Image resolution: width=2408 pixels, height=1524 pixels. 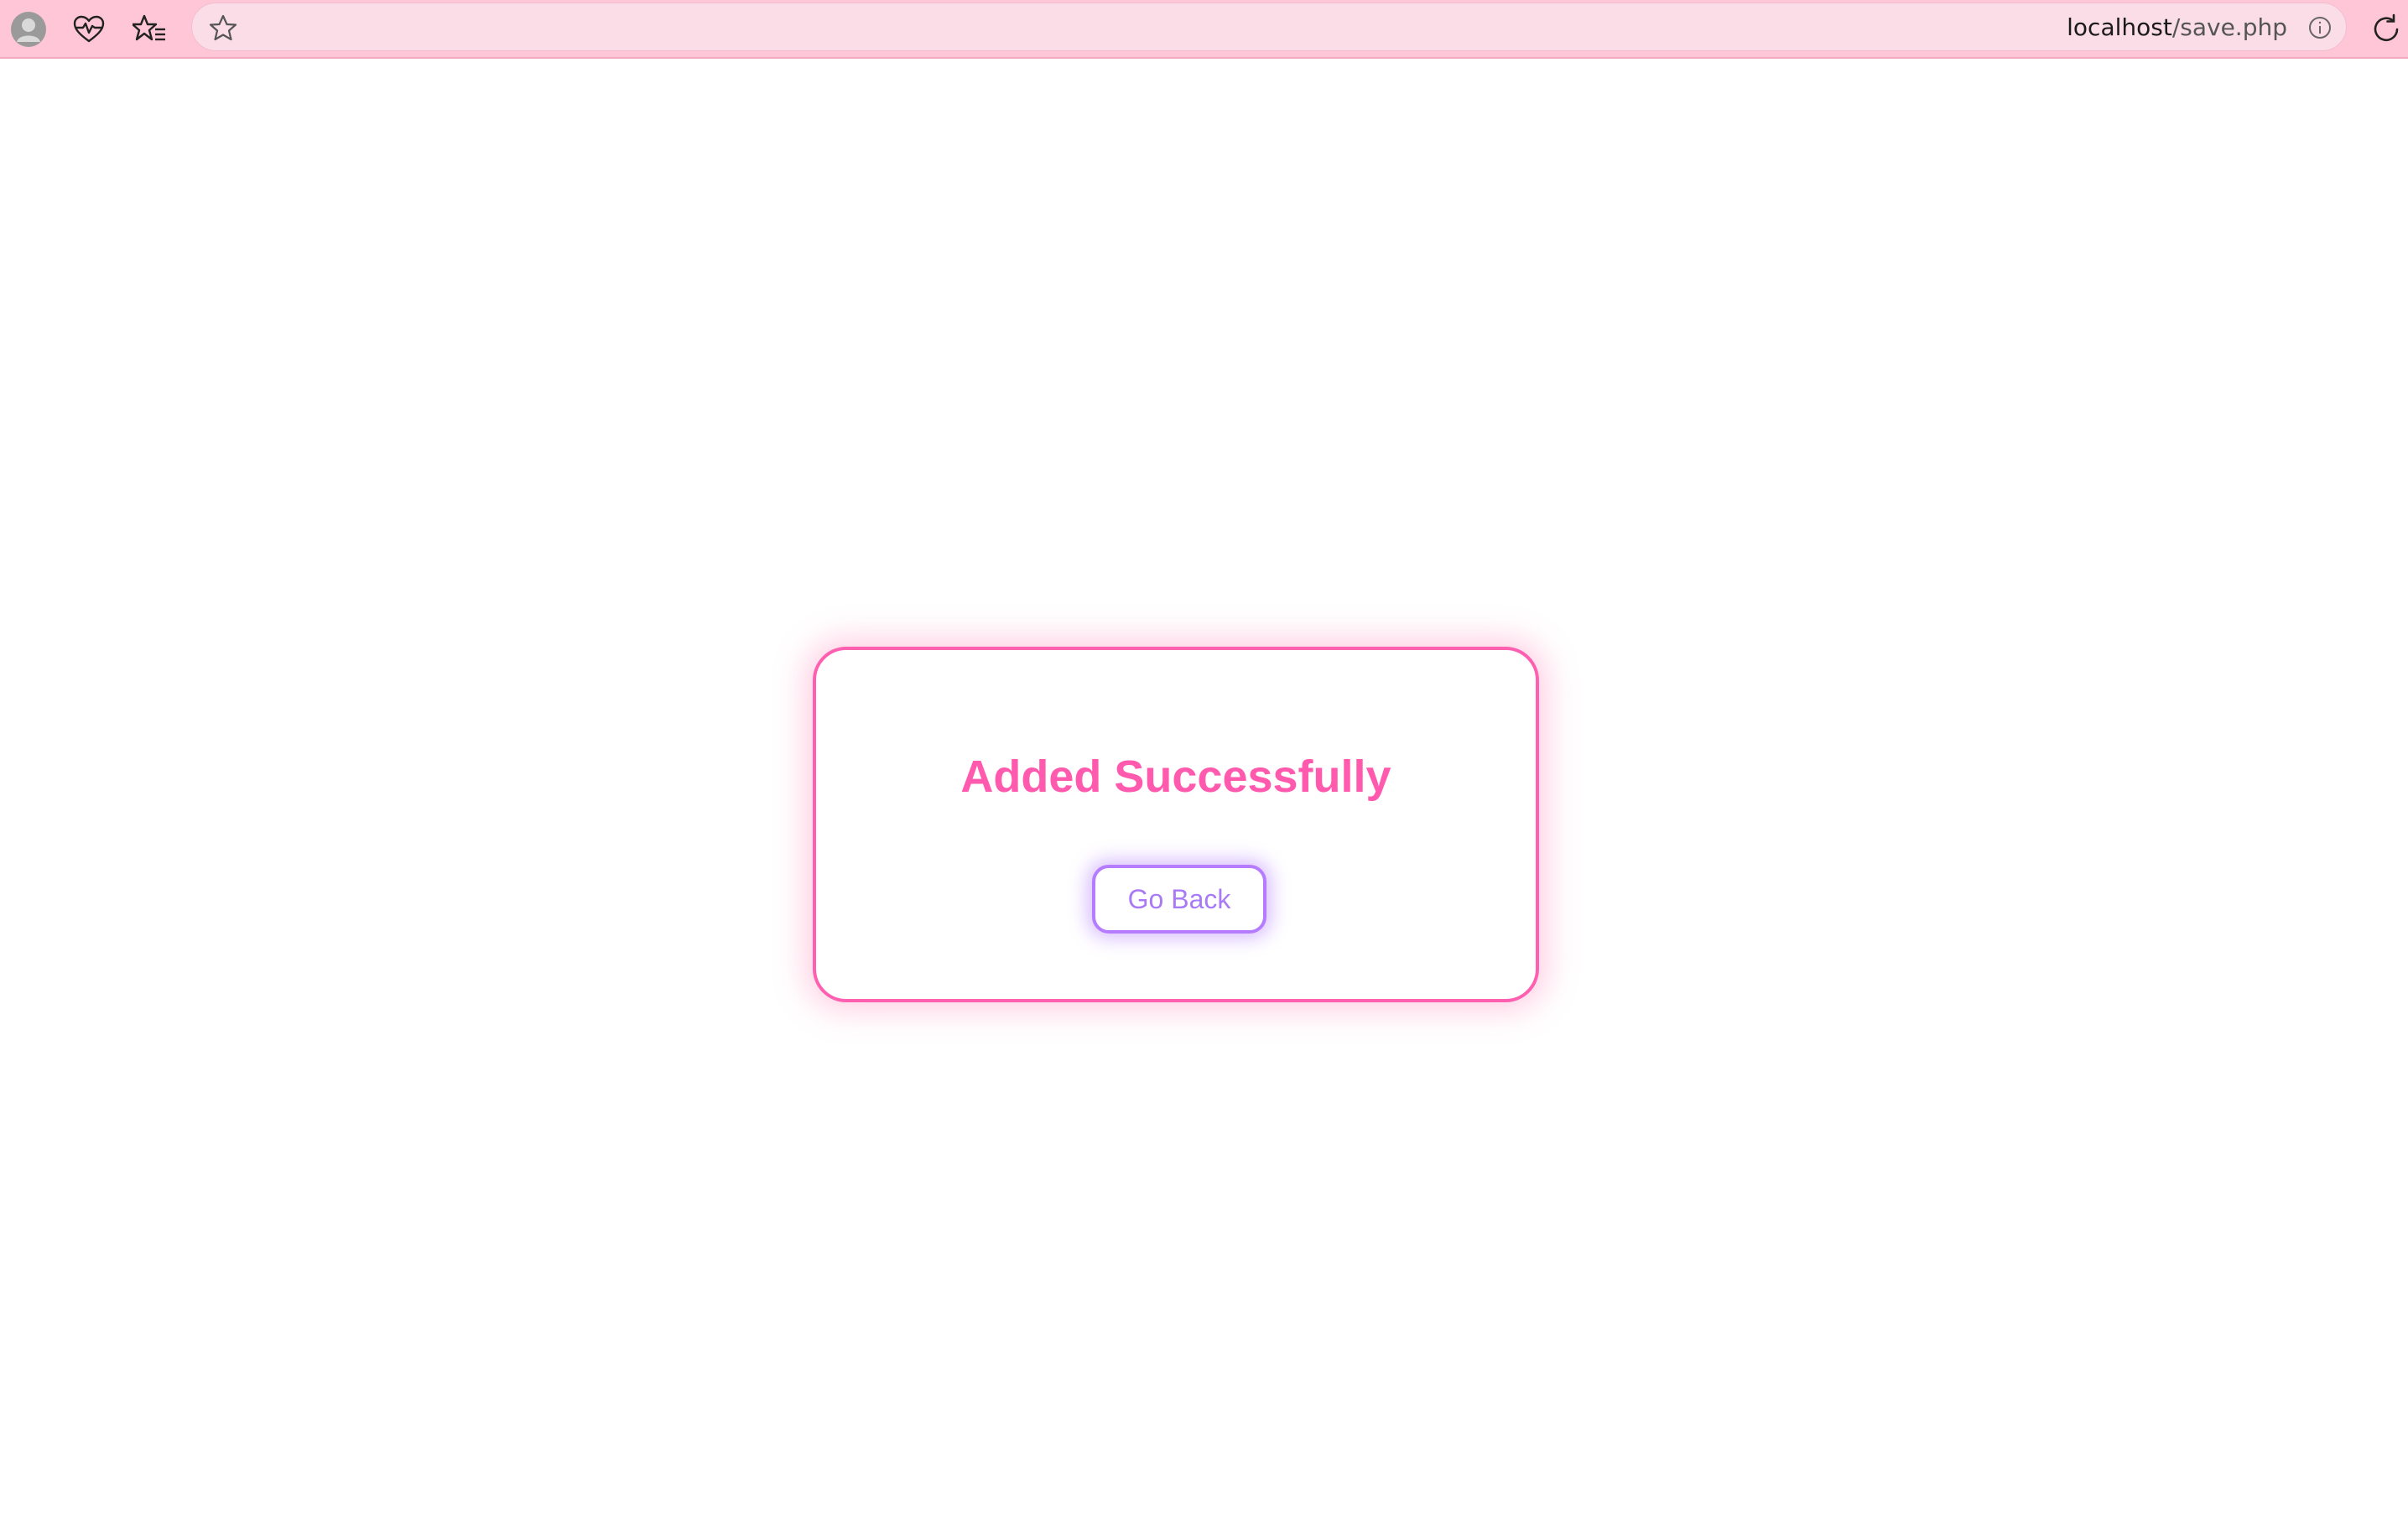 I want to click on reload-icon, so click(x=2386, y=29).